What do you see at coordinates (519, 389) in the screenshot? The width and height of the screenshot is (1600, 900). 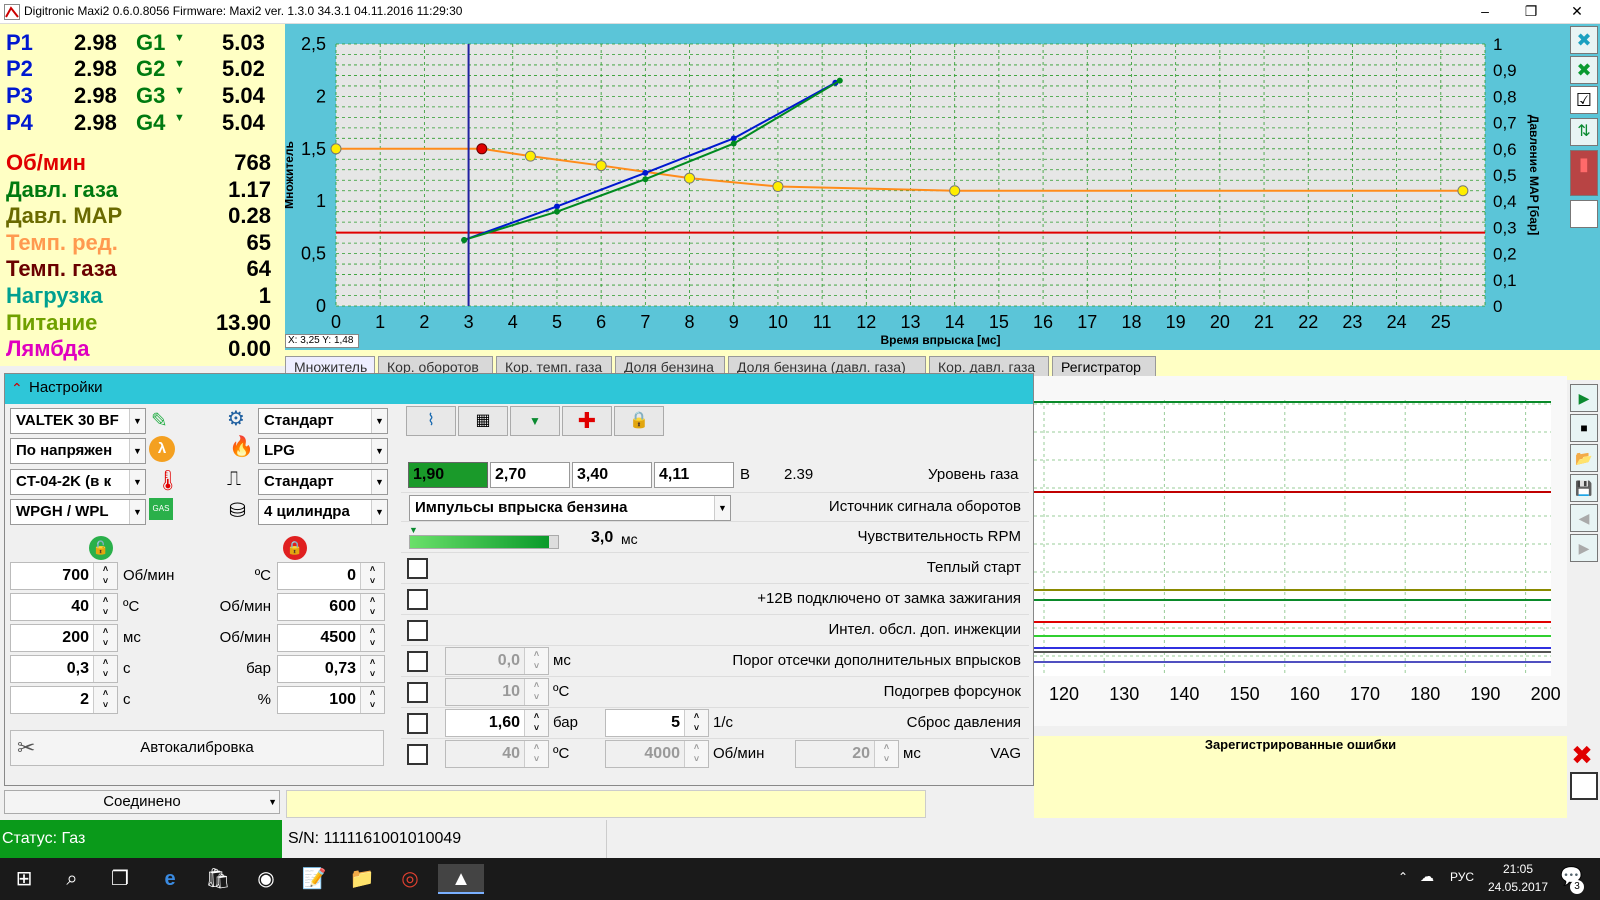 I see `settings-header: ⌃ Настройки` at bounding box center [519, 389].